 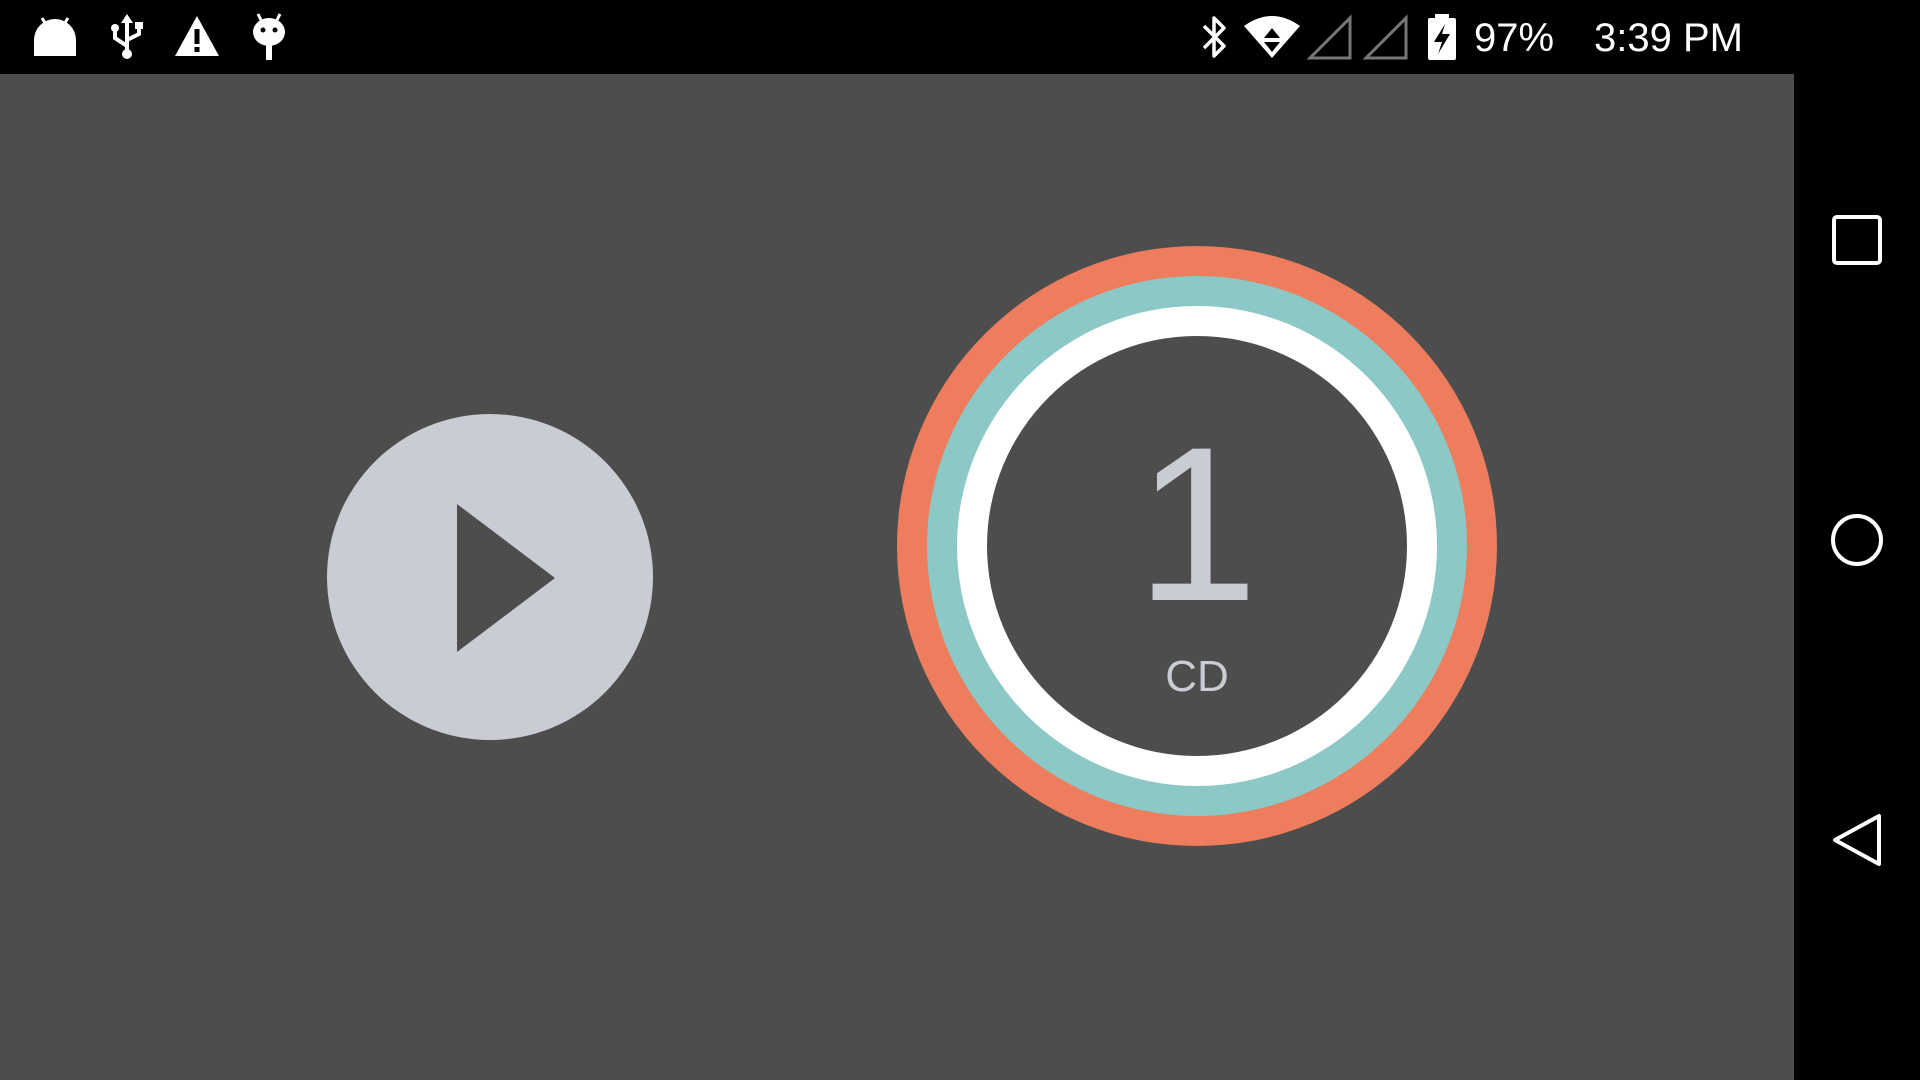 What do you see at coordinates (897, 37) in the screenshot?
I see `status-bar: 97% 3:39 PM` at bounding box center [897, 37].